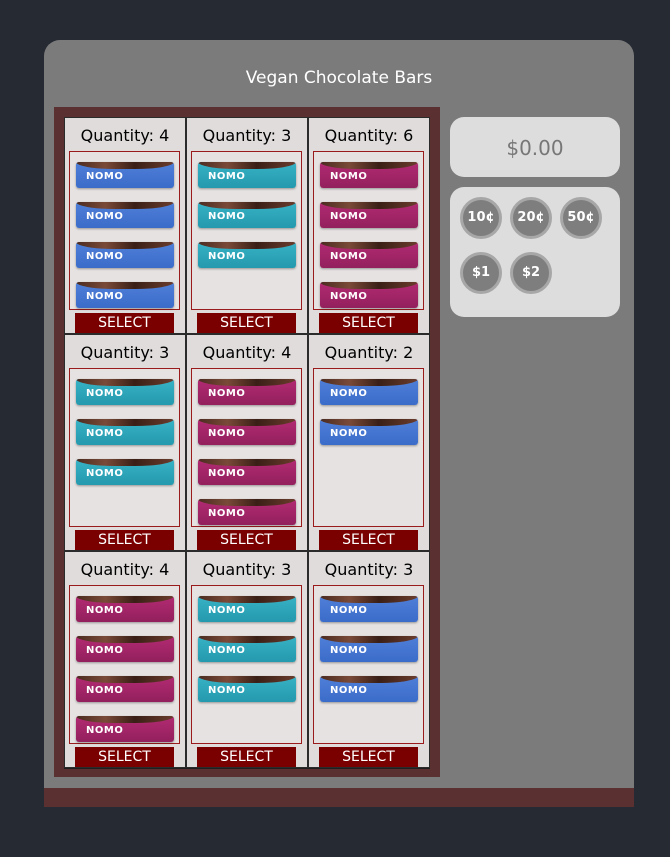  I want to click on quantity-label: Quantity: 2, so click(369, 352).